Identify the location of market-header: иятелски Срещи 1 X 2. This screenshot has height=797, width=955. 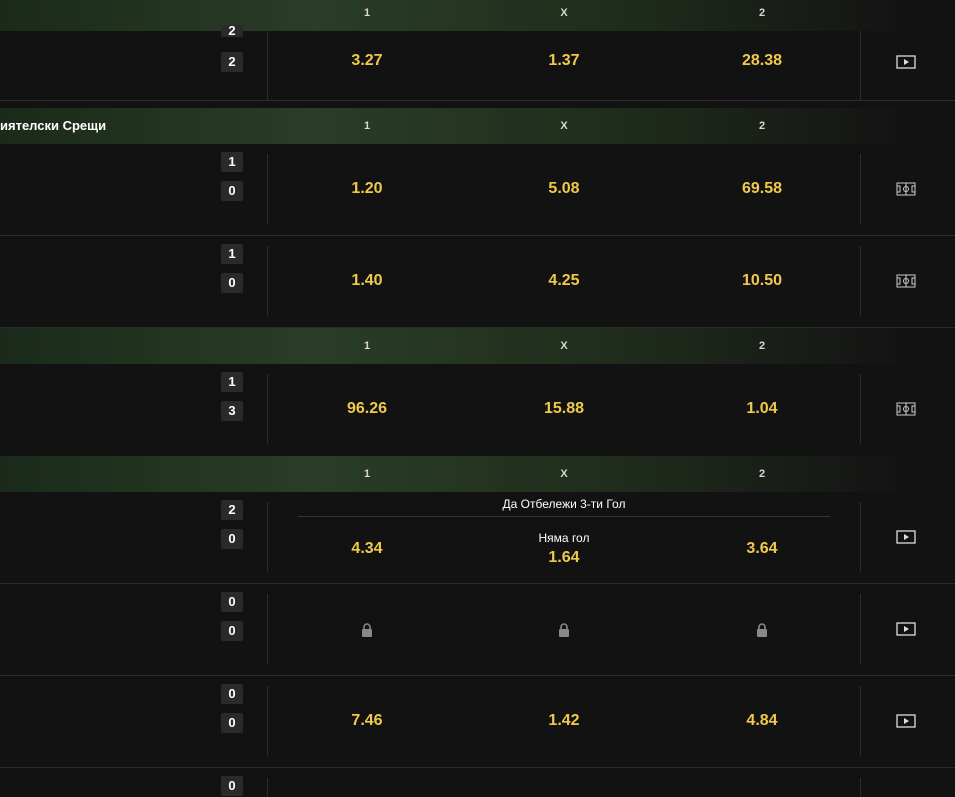
(447, 126).